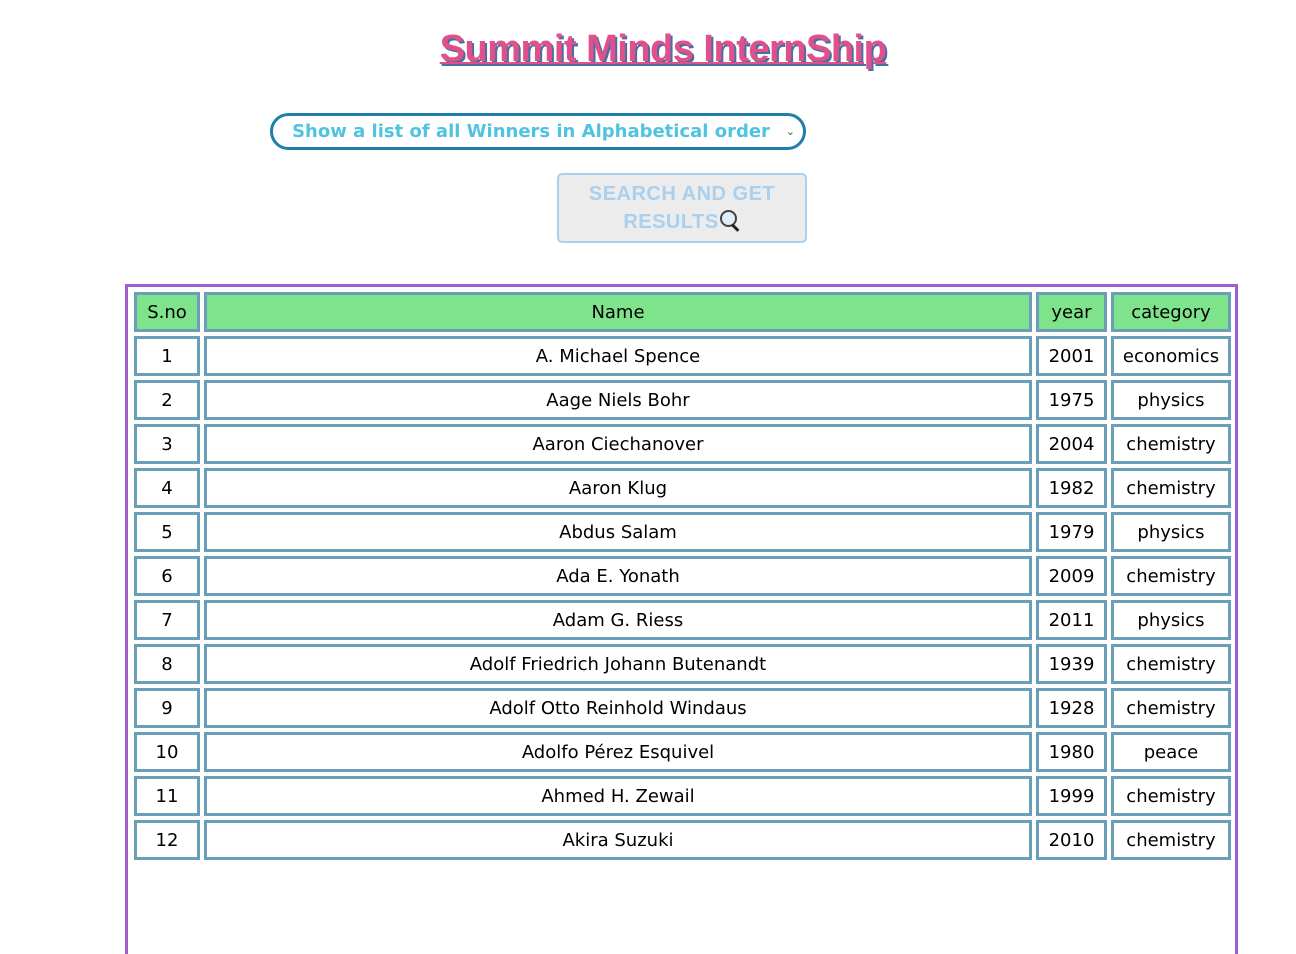  What do you see at coordinates (618, 312) in the screenshot?
I see `column-header-name: Name` at bounding box center [618, 312].